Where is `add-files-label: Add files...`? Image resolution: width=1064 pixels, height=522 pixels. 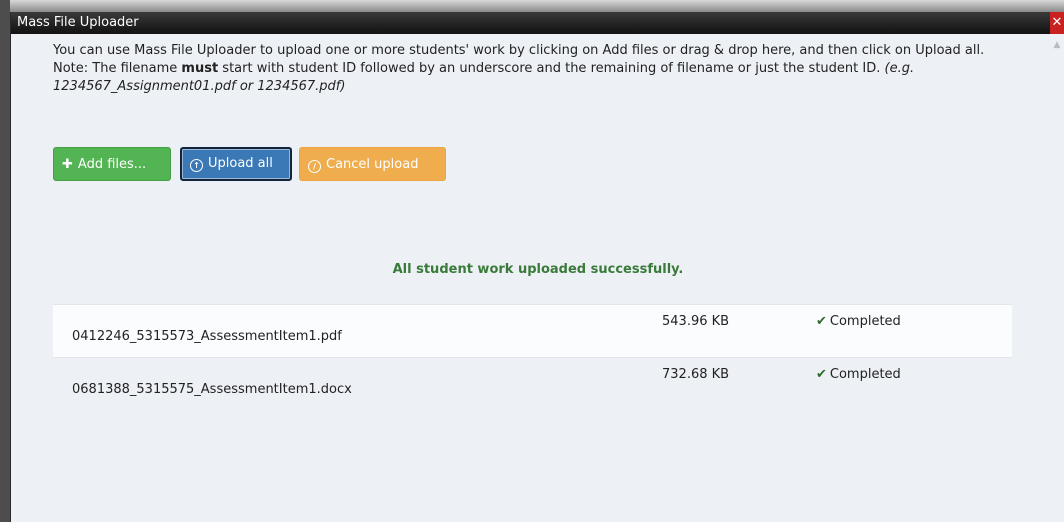
add-files-label: Add files... is located at coordinates (112, 164).